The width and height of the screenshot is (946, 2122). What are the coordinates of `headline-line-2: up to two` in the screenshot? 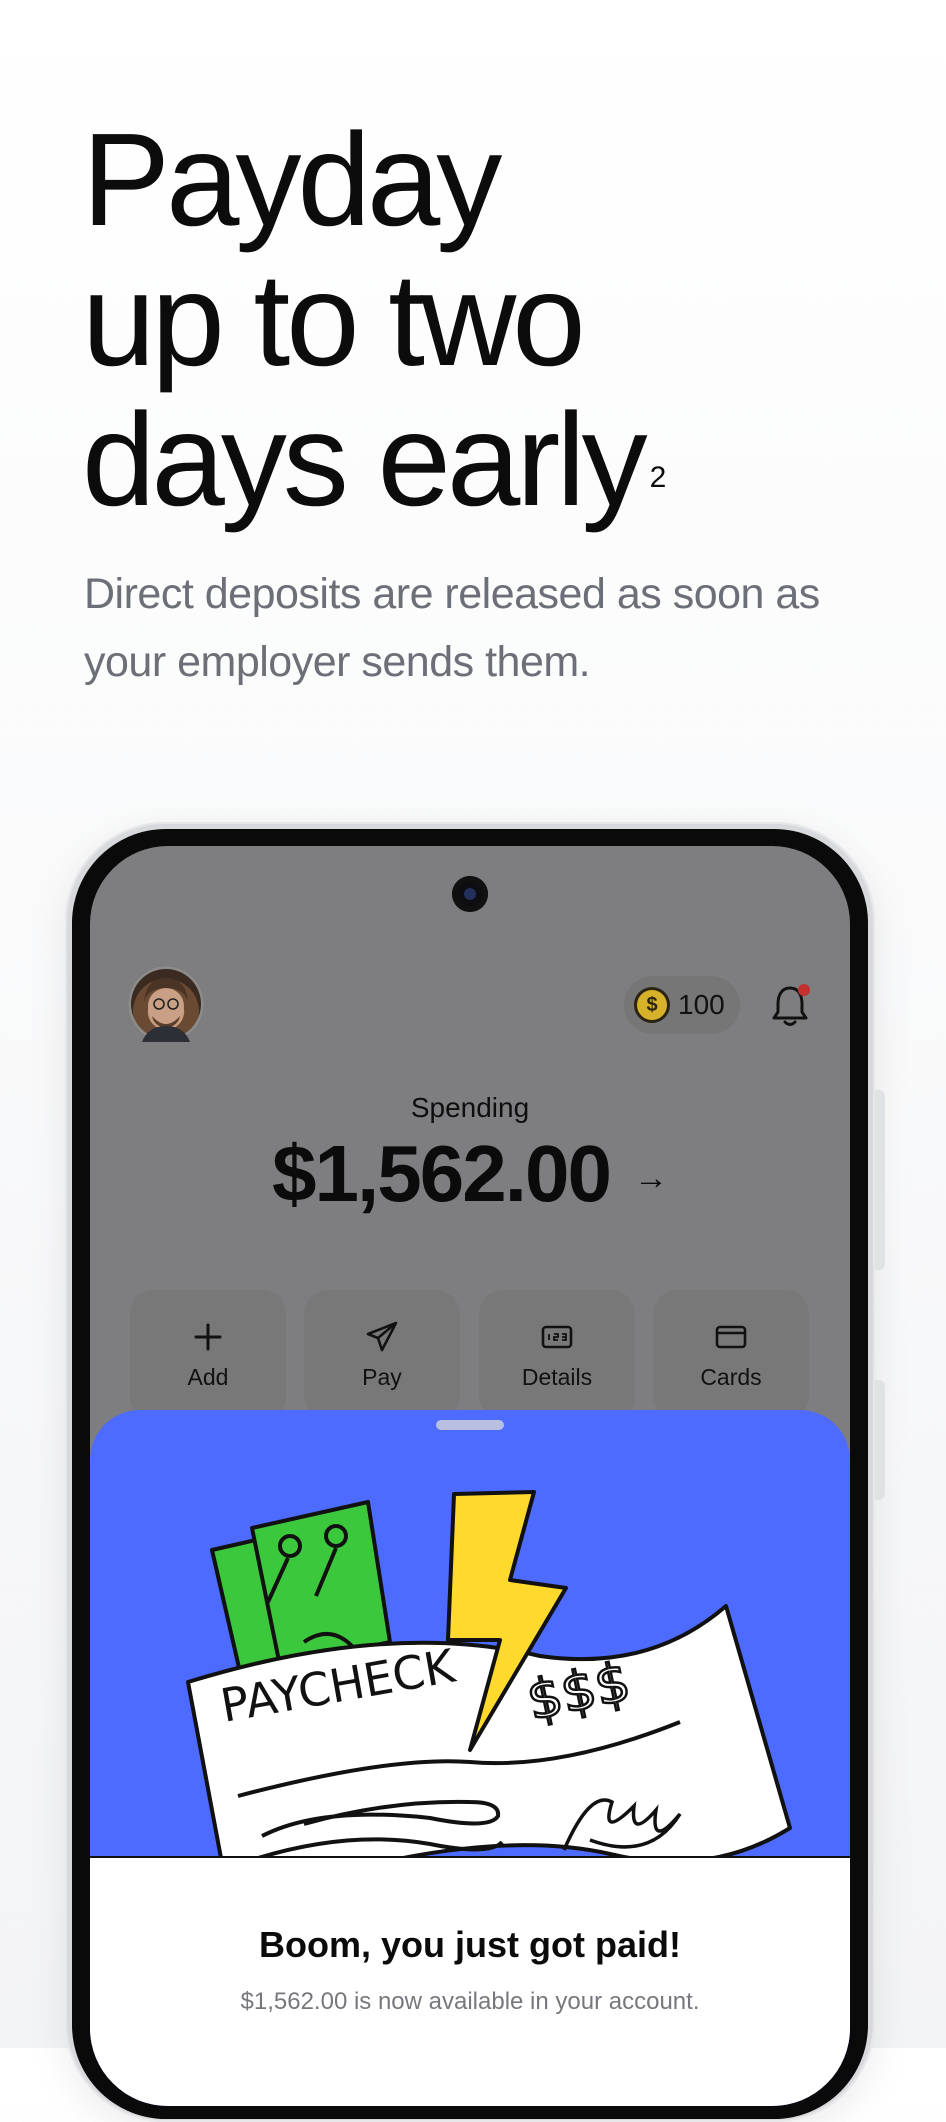 It's located at (334, 319).